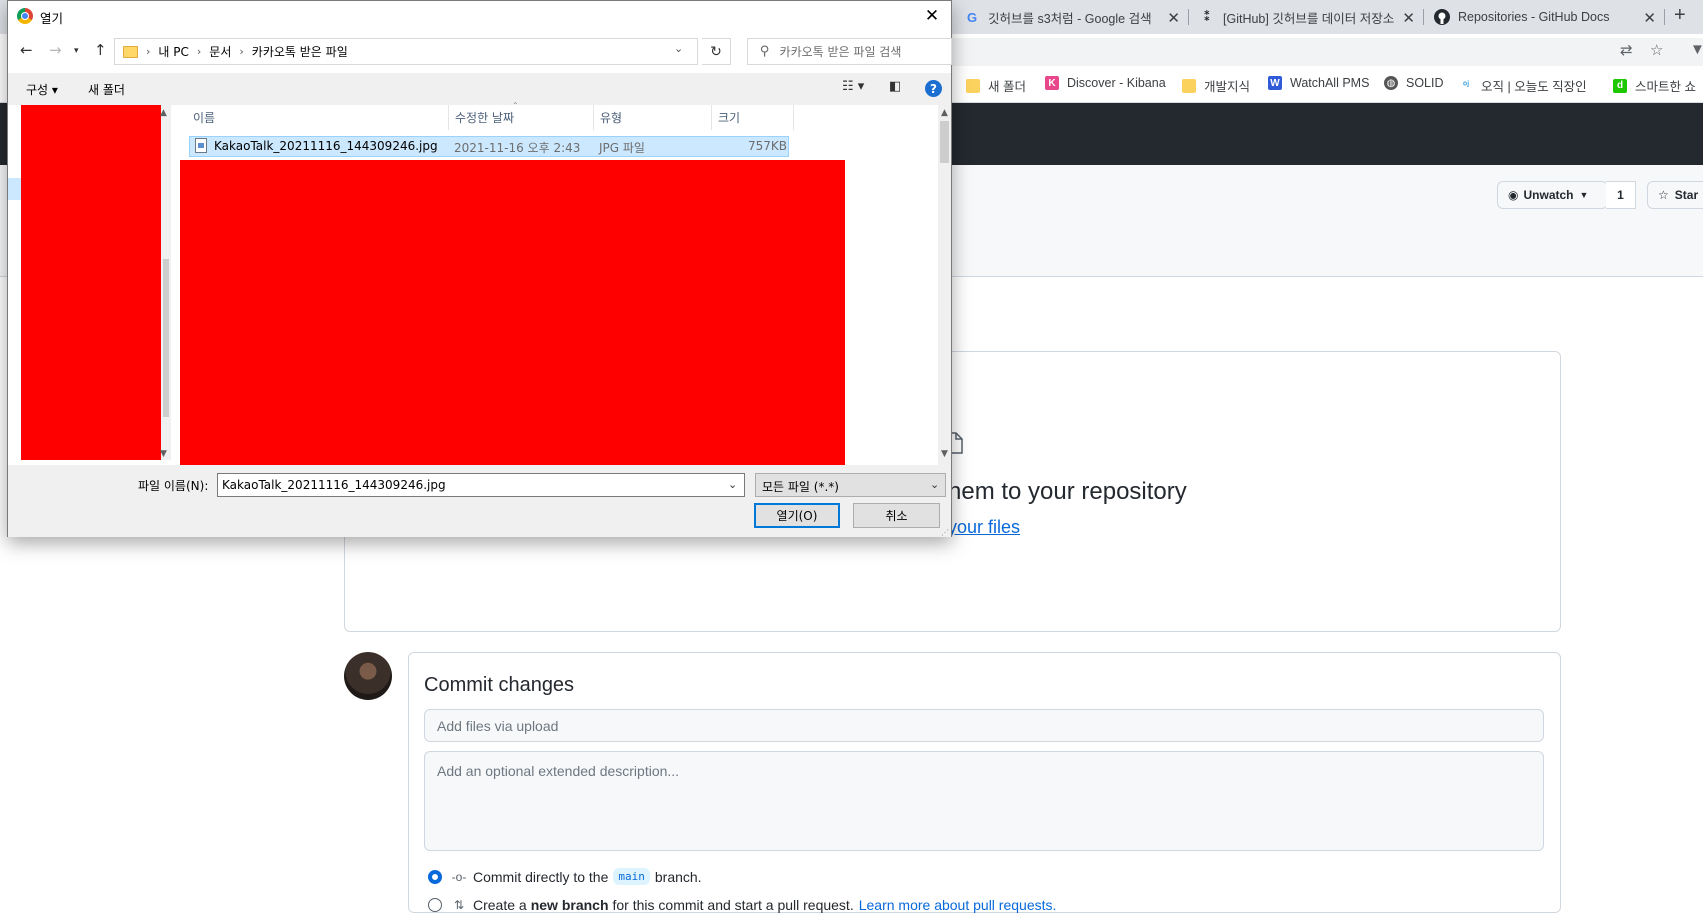 The width and height of the screenshot is (1703, 913). What do you see at coordinates (517, 148) in the screenshot?
I see `file-modified: 2021-11-16 오후 2:43` at bounding box center [517, 148].